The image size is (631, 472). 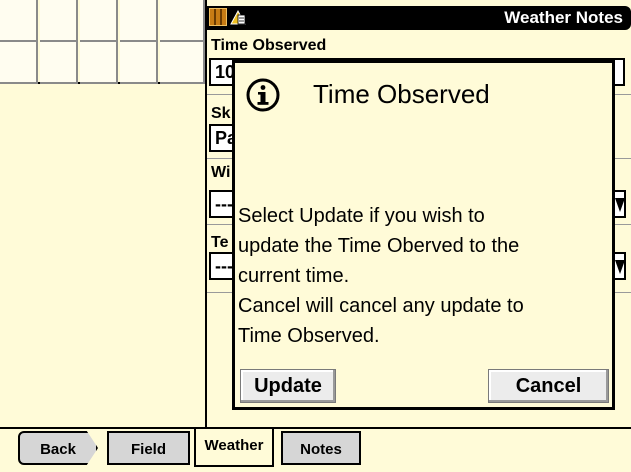 What do you see at coordinates (361, 216) in the screenshot?
I see `dialog-message-line: Select Update if you wish to` at bounding box center [361, 216].